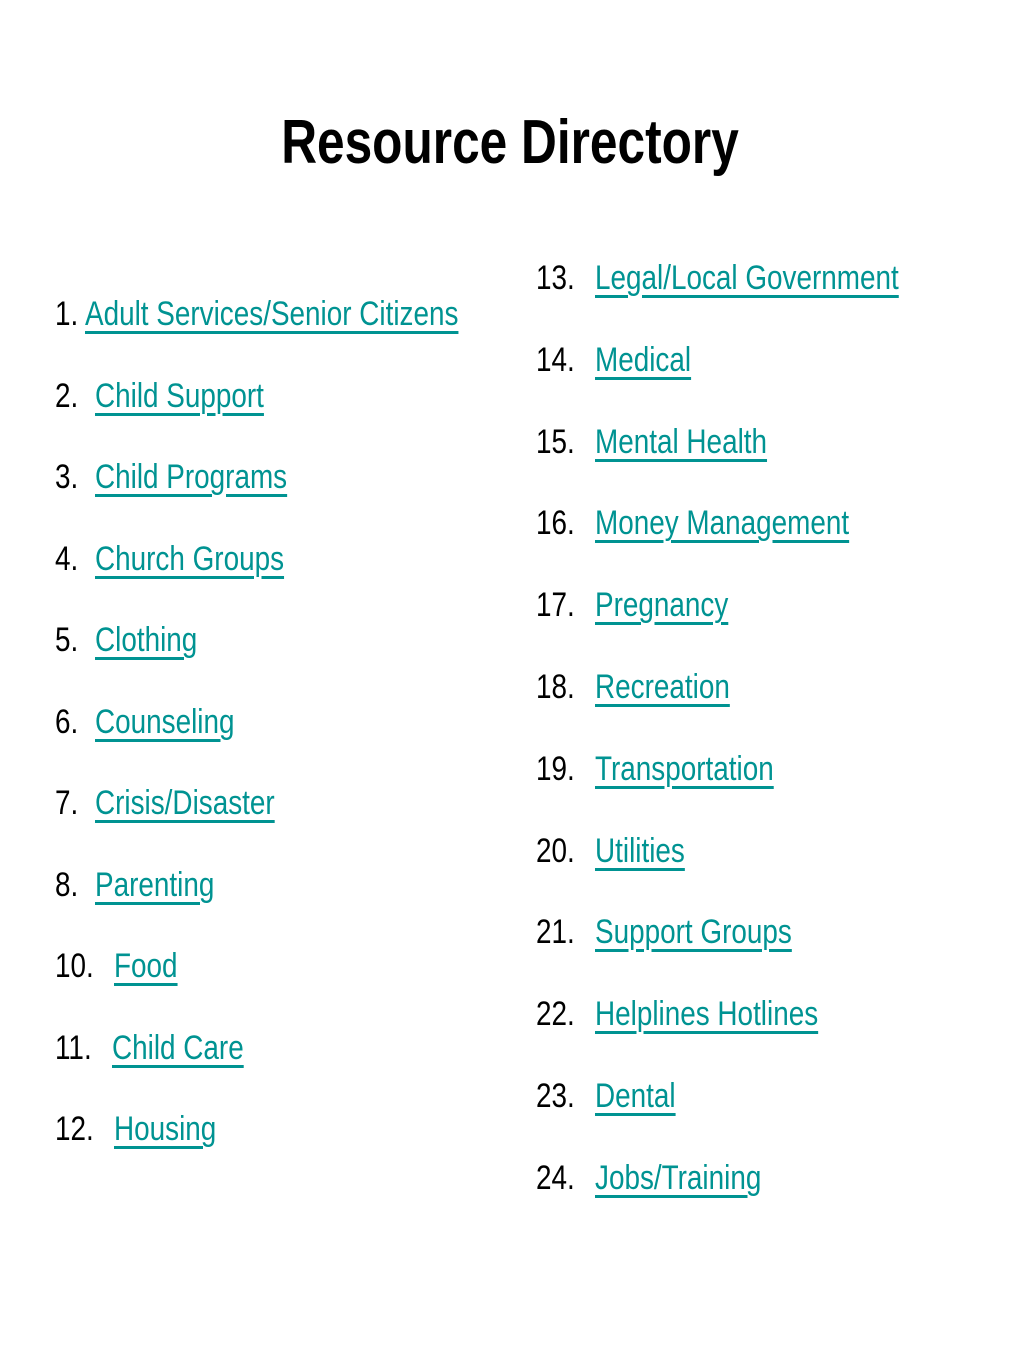 Image resolution: width=1020 pixels, height=1360 pixels. What do you see at coordinates (555, 605) in the screenshot?
I see `list-item-number: 17.` at bounding box center [555, 605].